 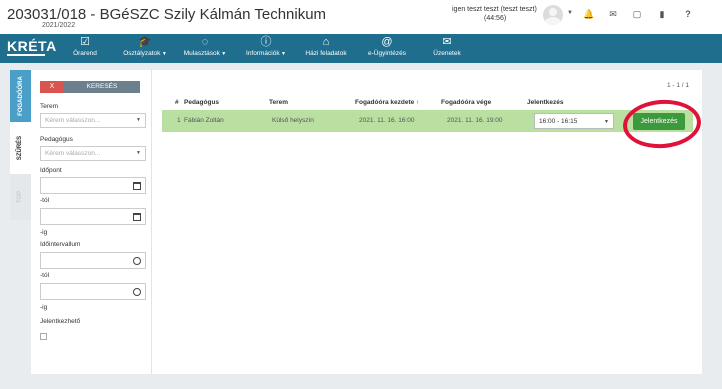 What do you see at coordinates (266, 49) in the screenshot?
I see `nav-informaciok: ⓘ Információk ▼` at bounding box center [266, 49].